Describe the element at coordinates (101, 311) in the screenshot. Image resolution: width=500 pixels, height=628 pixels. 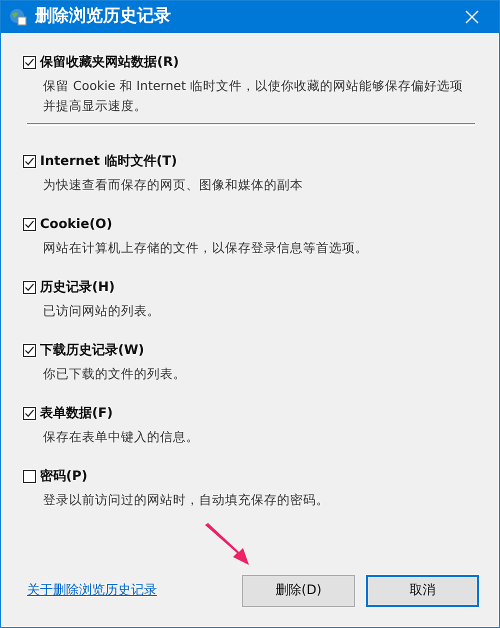
I see `option-description: 已访问网站的列表。` at that location.